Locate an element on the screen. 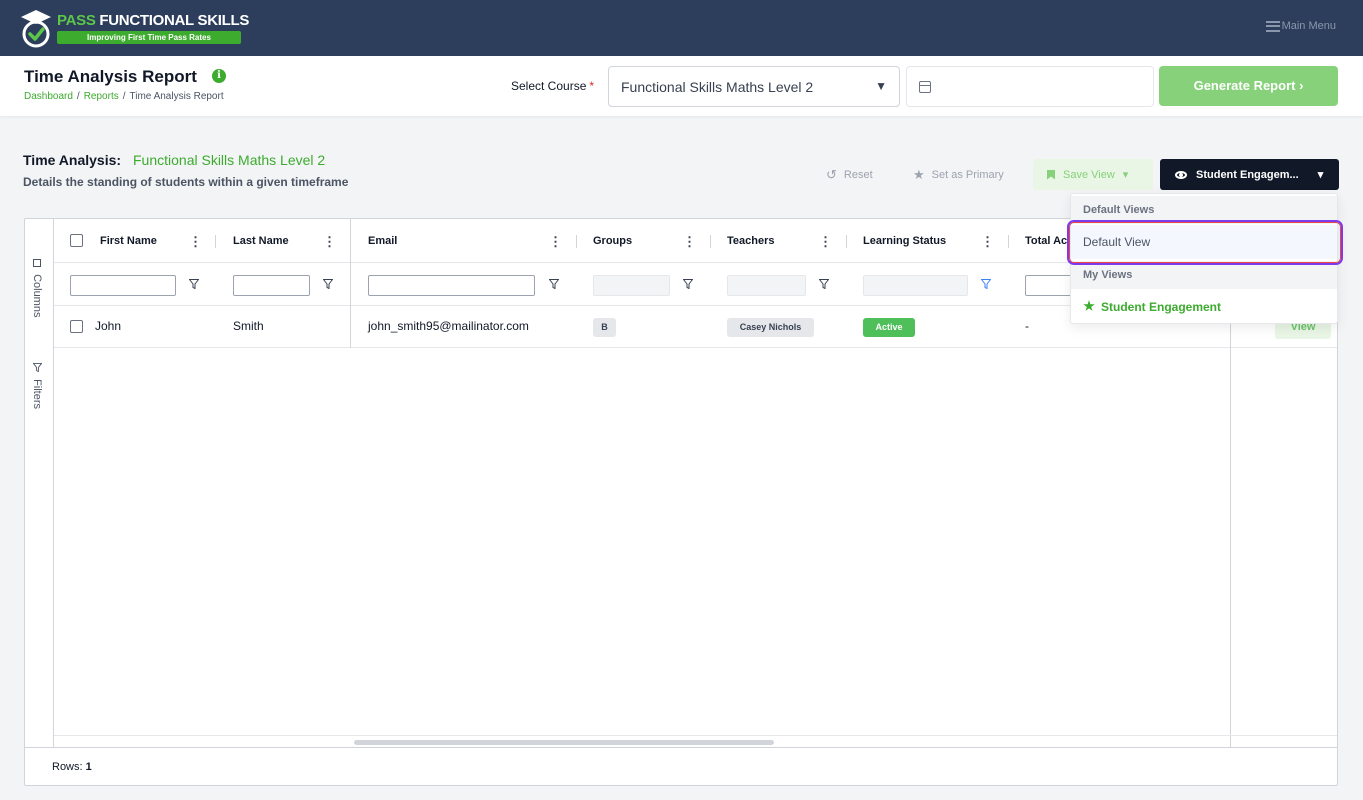  first-name-filter-input is located at coordinates (123, 285).